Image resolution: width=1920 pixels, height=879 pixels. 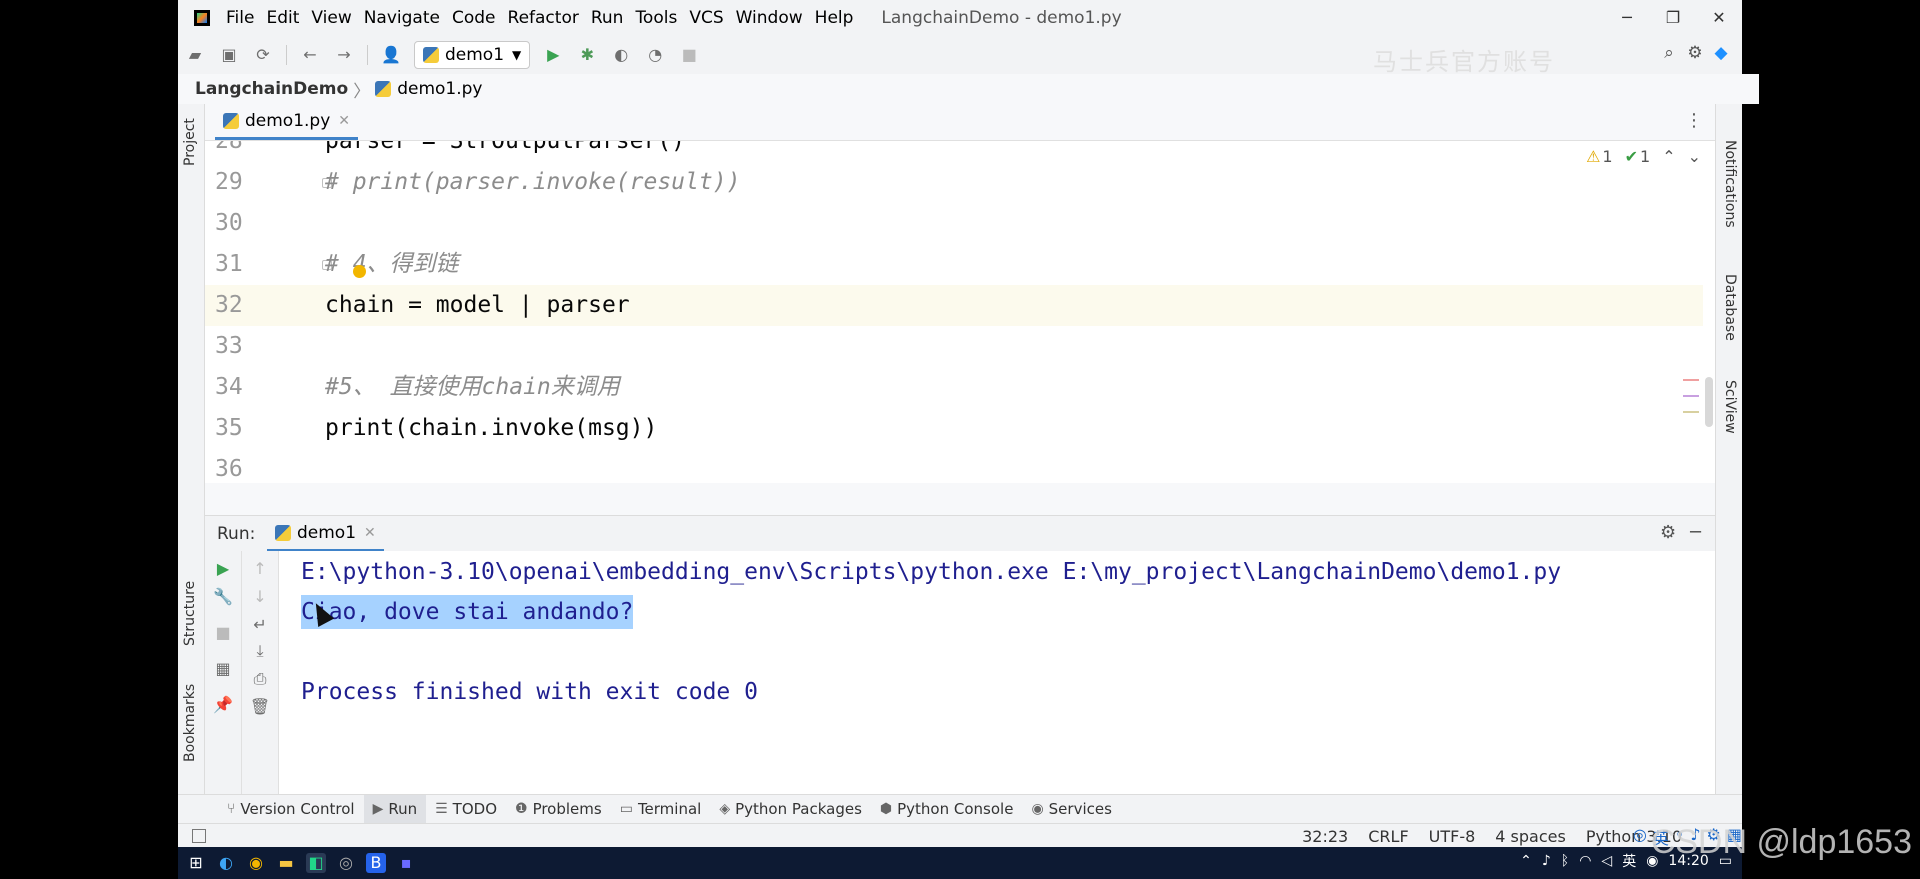 What do you see at coordinates (467, 612) in the screenshot?
I see `console-output-line-selected: Ciao, dove stai andando?` at bounding box center [467, 612].